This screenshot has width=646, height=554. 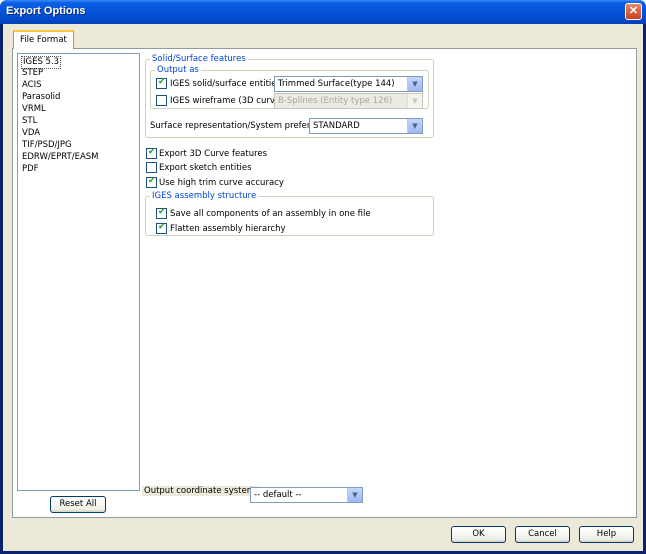 I want to click on list-item: VDA, so click(x=31, y=133).